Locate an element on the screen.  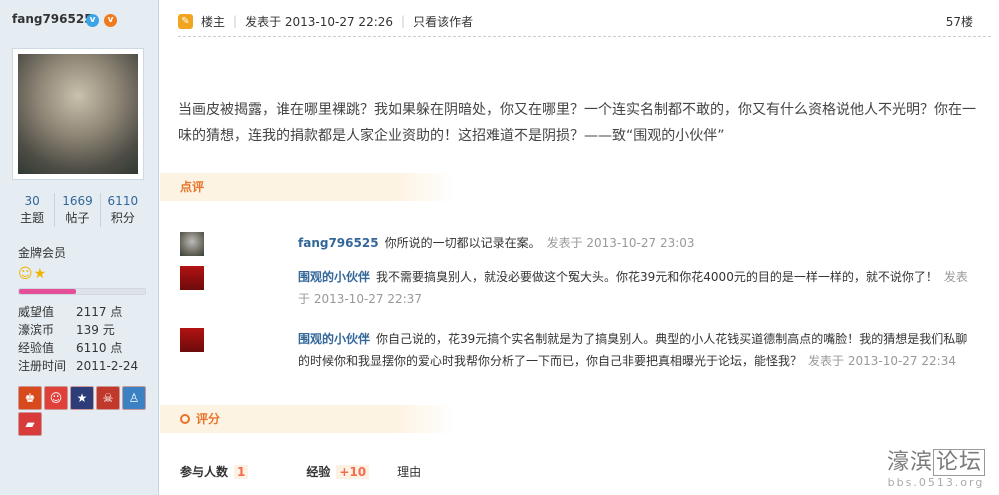
author-tag: 楼主 is located at coordinates (213, 21).